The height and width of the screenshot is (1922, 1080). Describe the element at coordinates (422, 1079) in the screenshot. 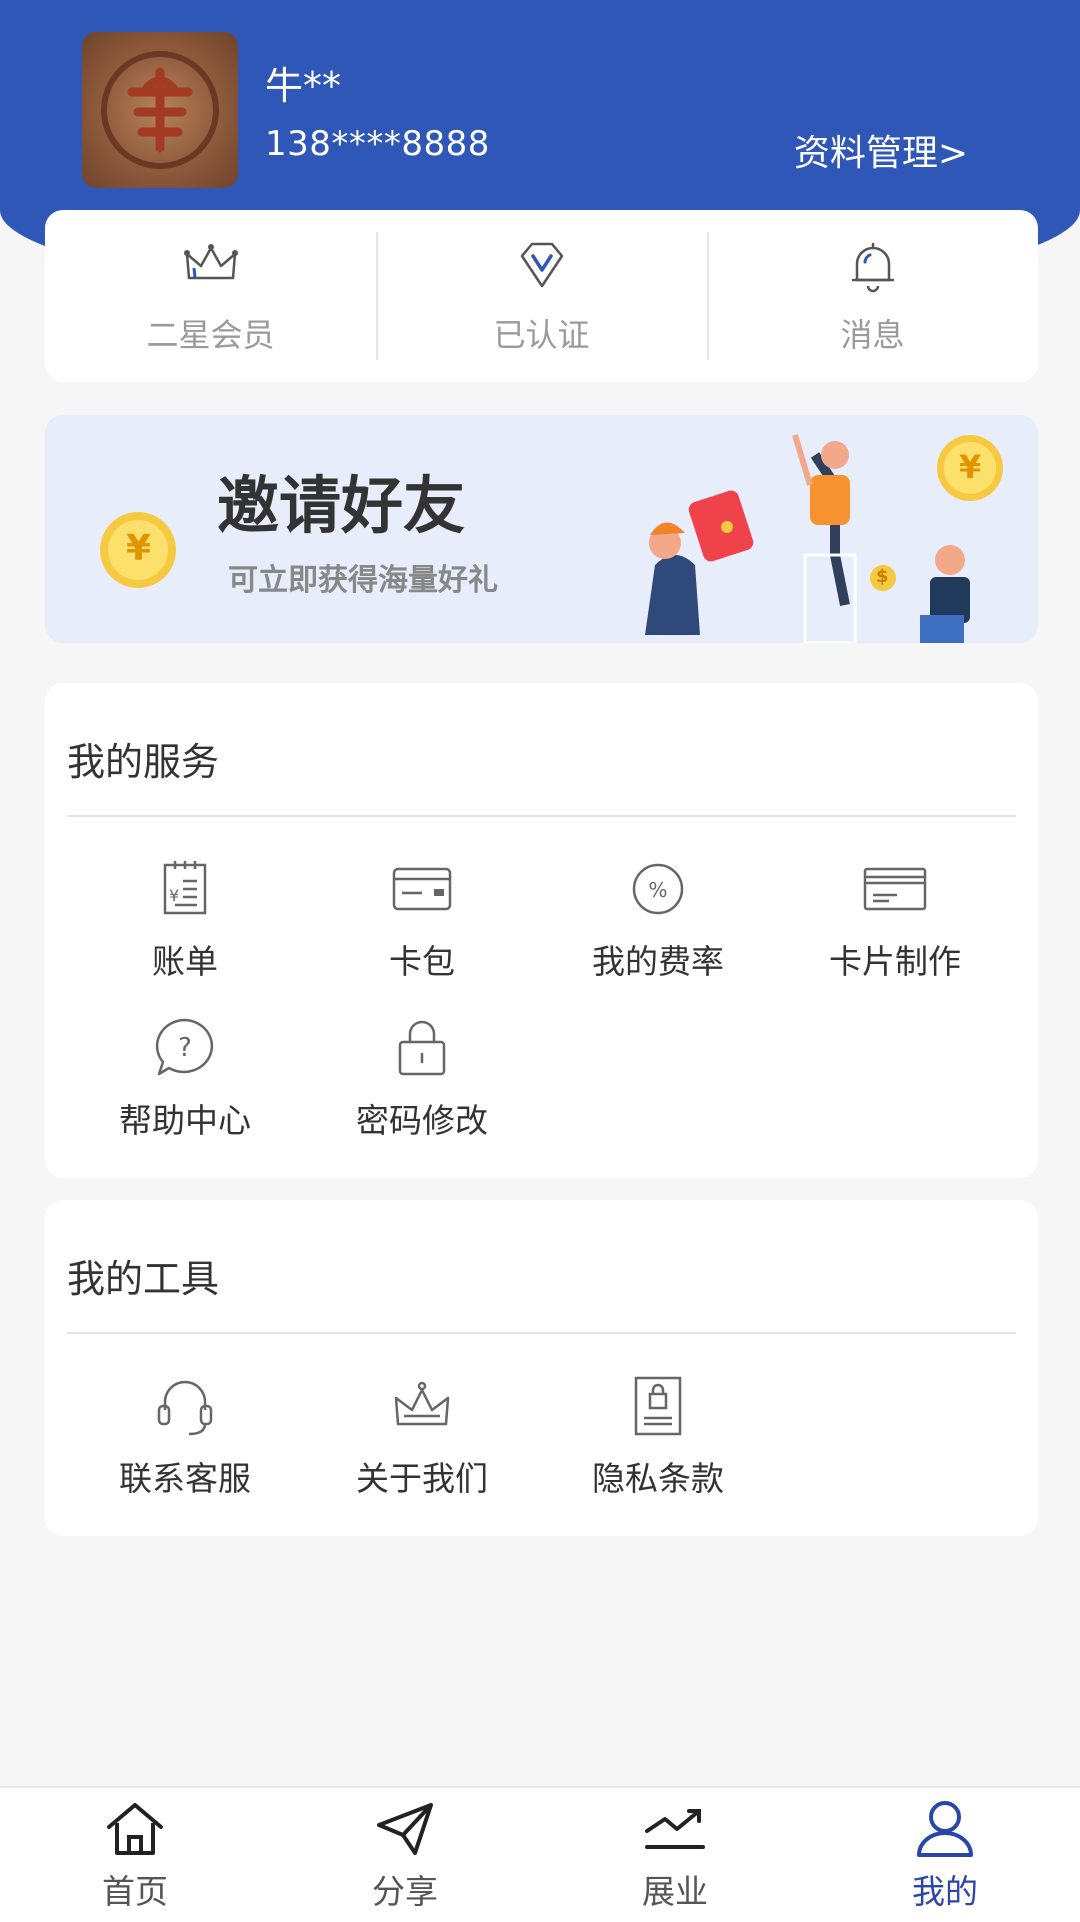

I see `service-change-password: 密码修改` at that location.